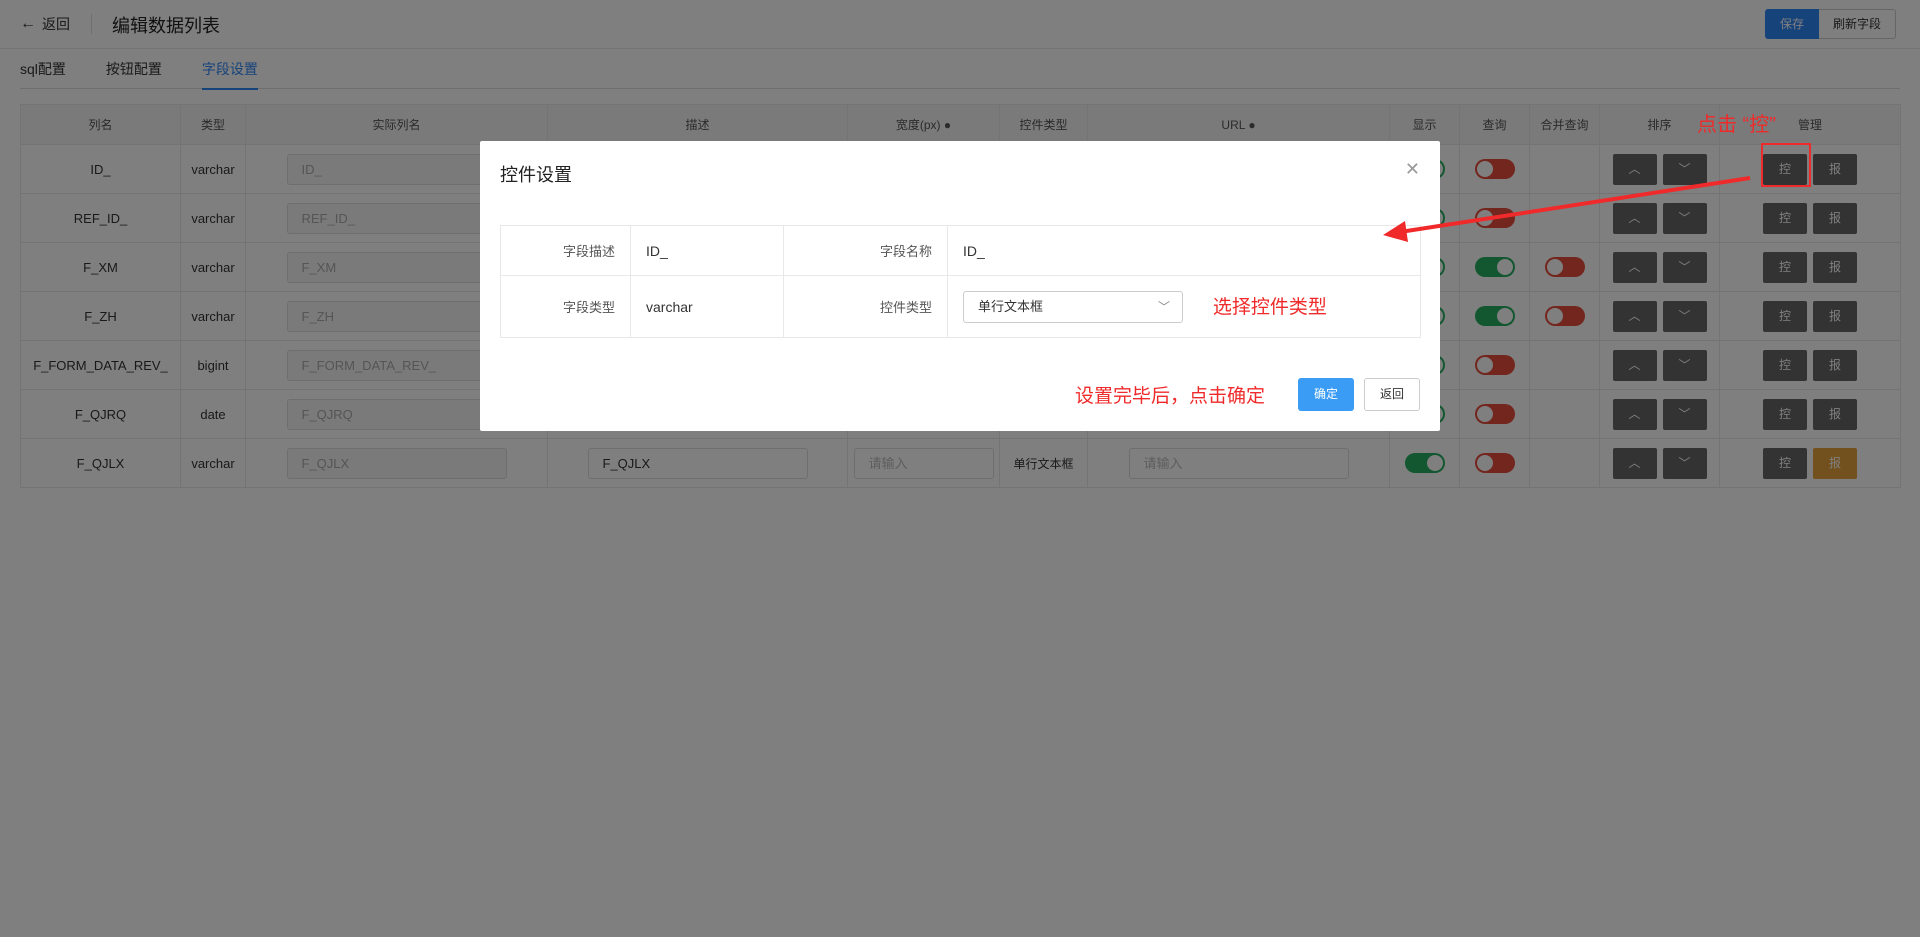 This screenshot has height=937, width=1920. I want to click on form-row: 字段描述 ID_ 字段名称 ID_, so click(960, 250).